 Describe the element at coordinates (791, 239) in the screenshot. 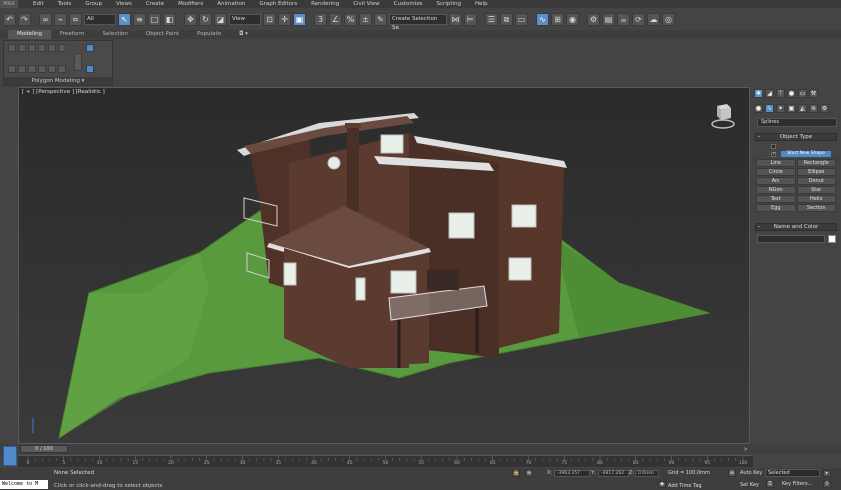

I see `object-name-field` at that location.